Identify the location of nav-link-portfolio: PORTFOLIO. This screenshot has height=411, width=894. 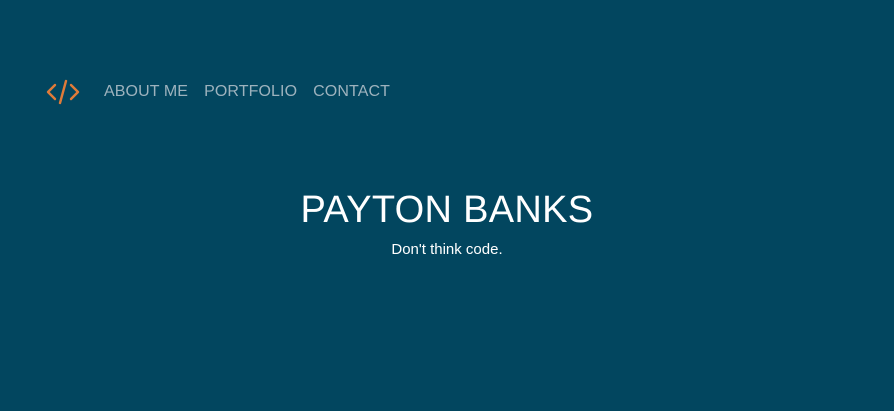
(250, 92).